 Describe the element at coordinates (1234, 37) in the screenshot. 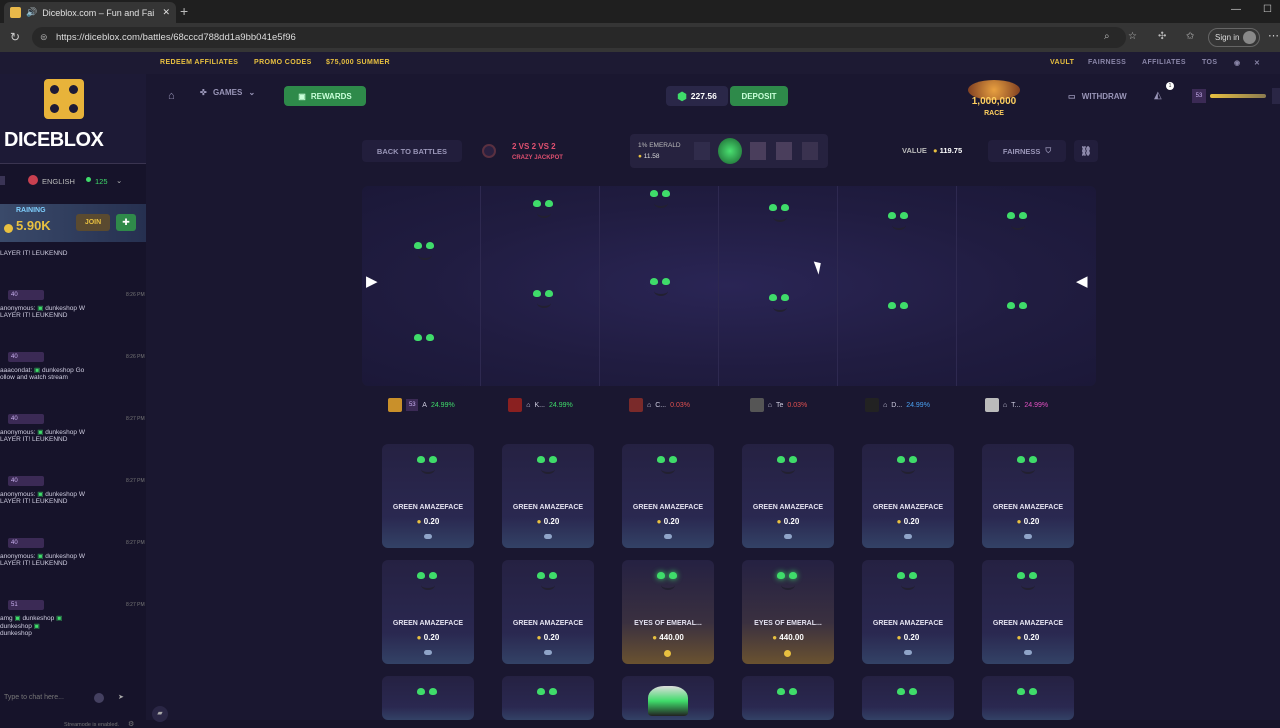

I see `sign-in-button: Sign in` at that location.